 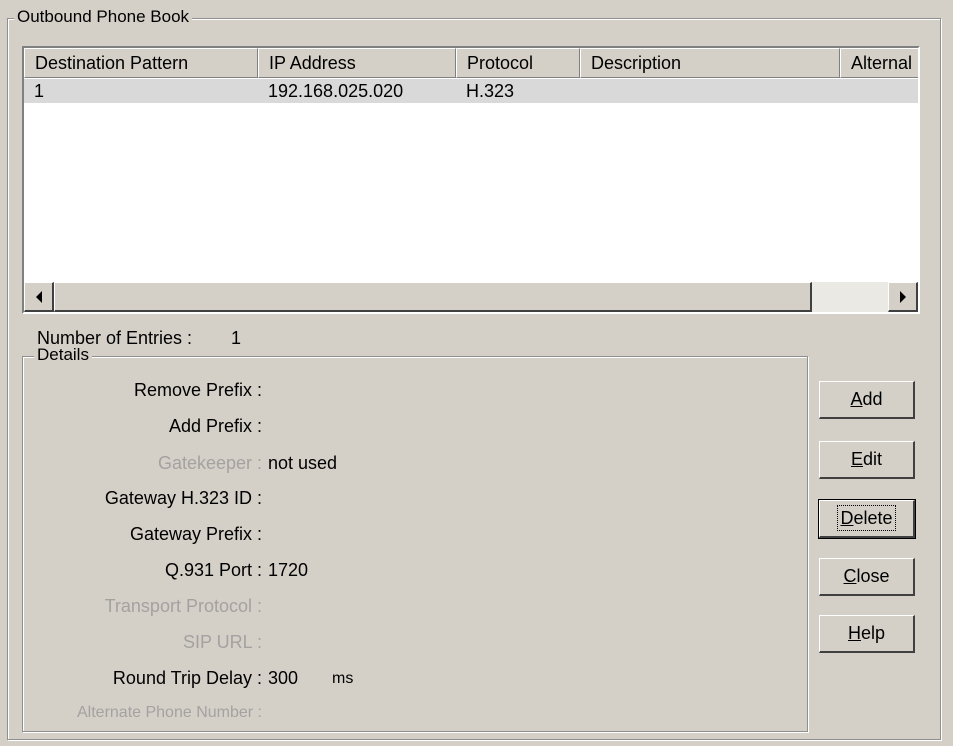 I want to click on row-gateway-id: Gateway H.323 ID :, so click(x=400, y=500).